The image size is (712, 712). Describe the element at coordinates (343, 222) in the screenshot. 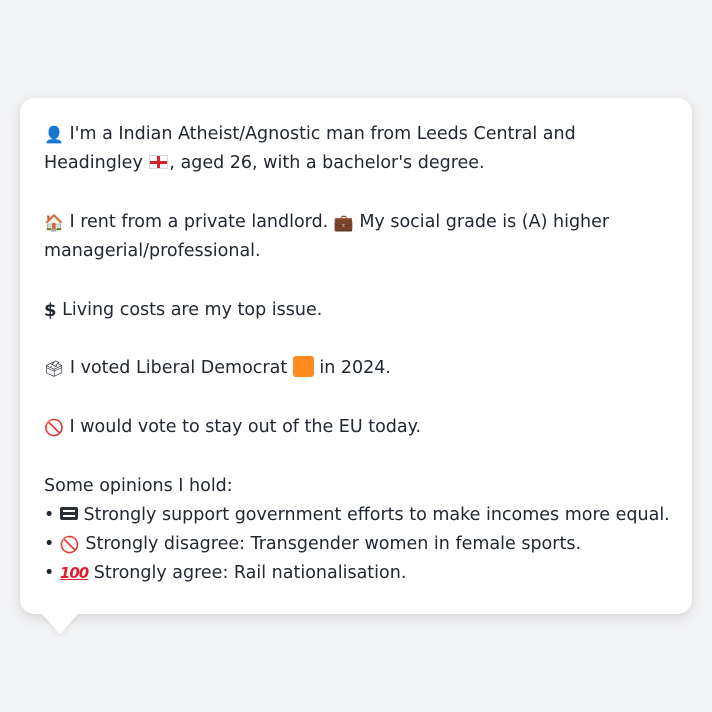

I see `briefcase-icon: 💼` at that location.